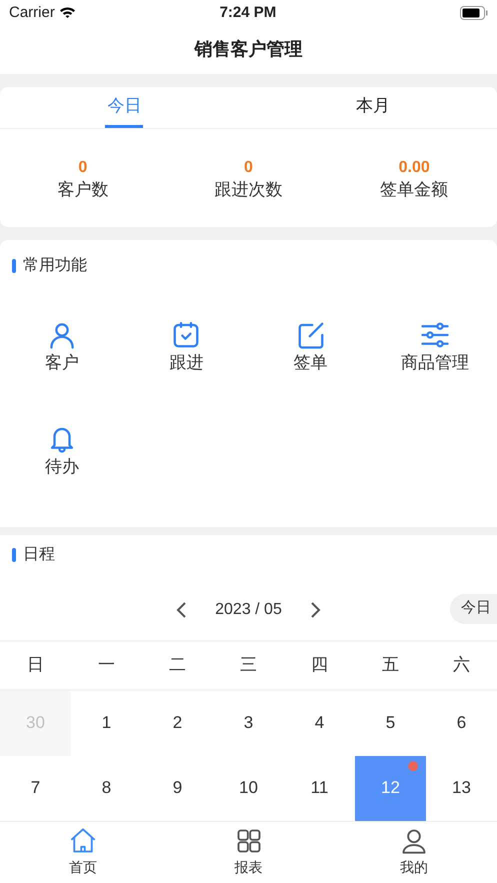  Describe the element at coordinates (177, 723) in the screenshot. I see `calendar-day: 2` at that location.